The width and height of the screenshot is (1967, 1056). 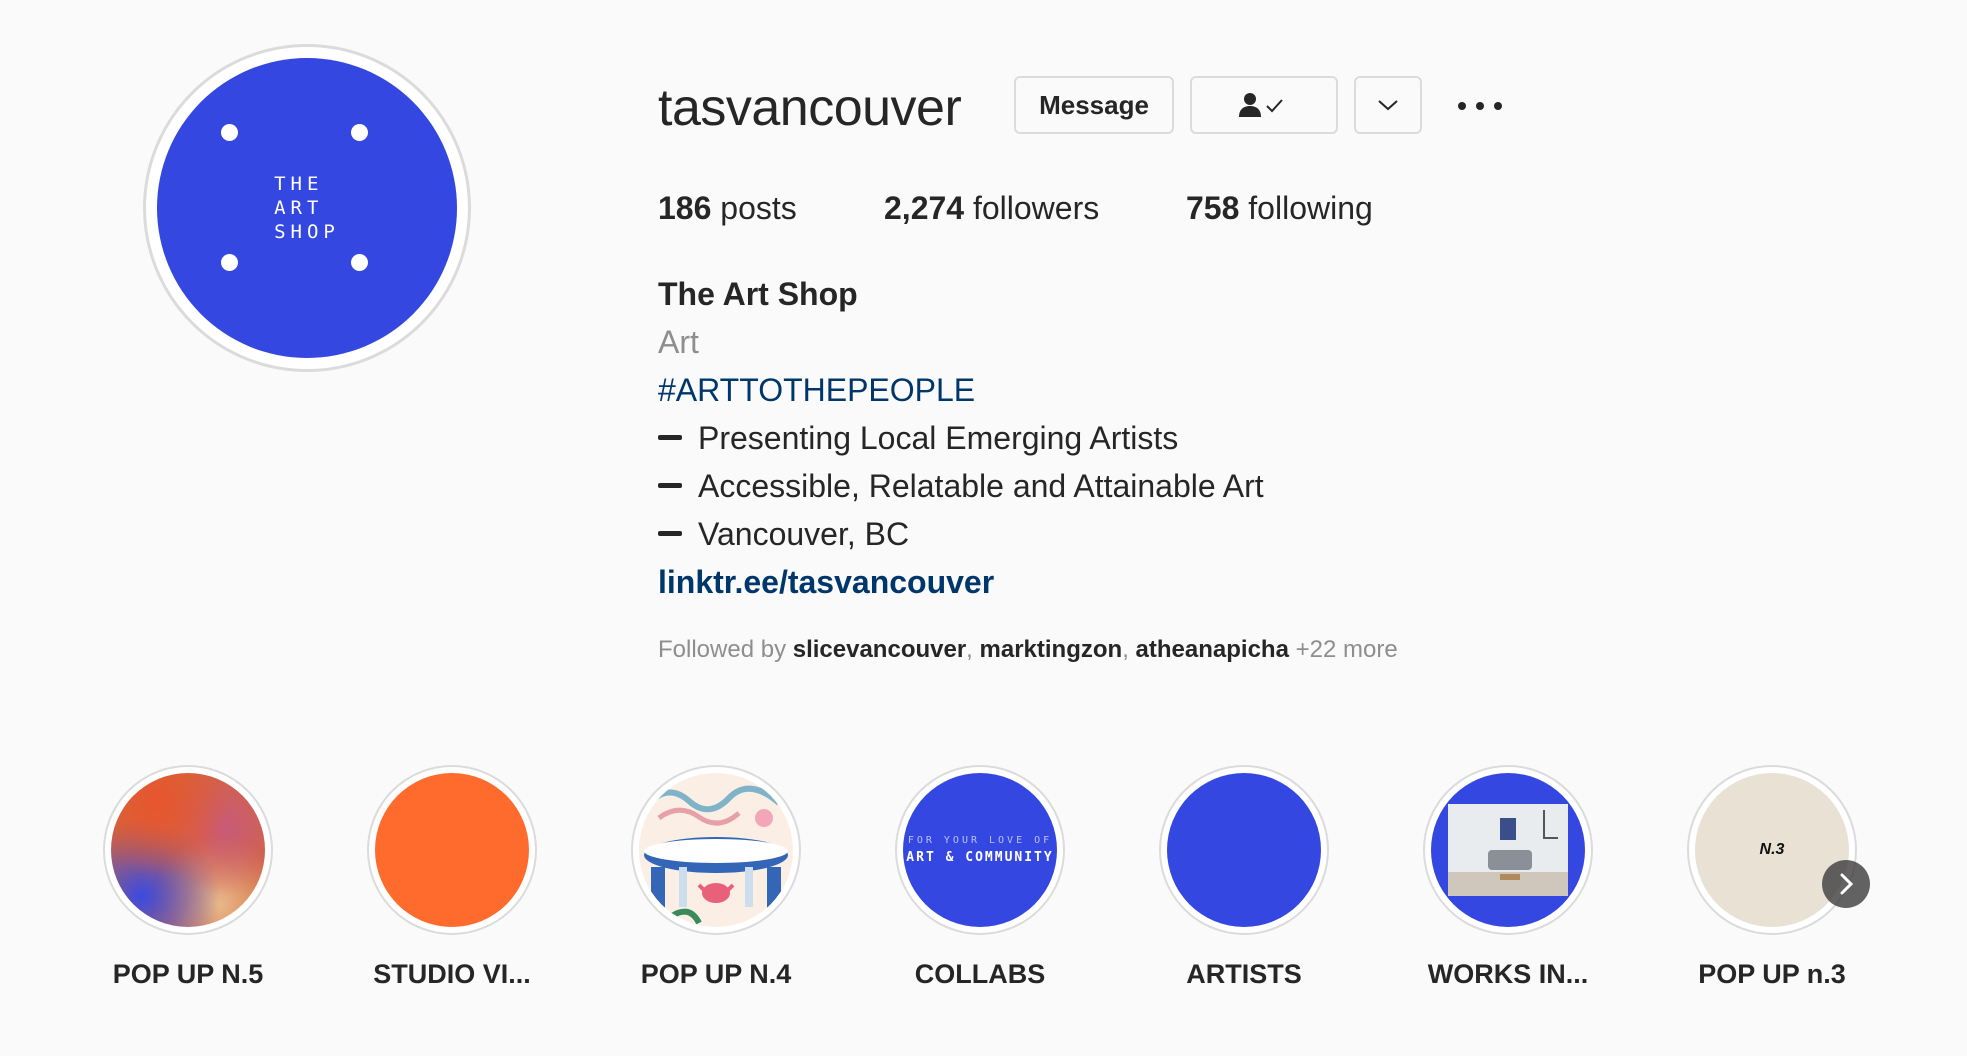 I want to click on highlight-ring: N.3, so click(x=1772, y=850).